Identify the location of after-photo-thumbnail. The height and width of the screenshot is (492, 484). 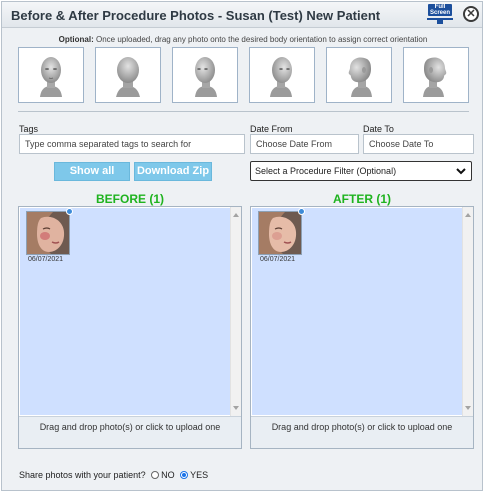
(280, 233).